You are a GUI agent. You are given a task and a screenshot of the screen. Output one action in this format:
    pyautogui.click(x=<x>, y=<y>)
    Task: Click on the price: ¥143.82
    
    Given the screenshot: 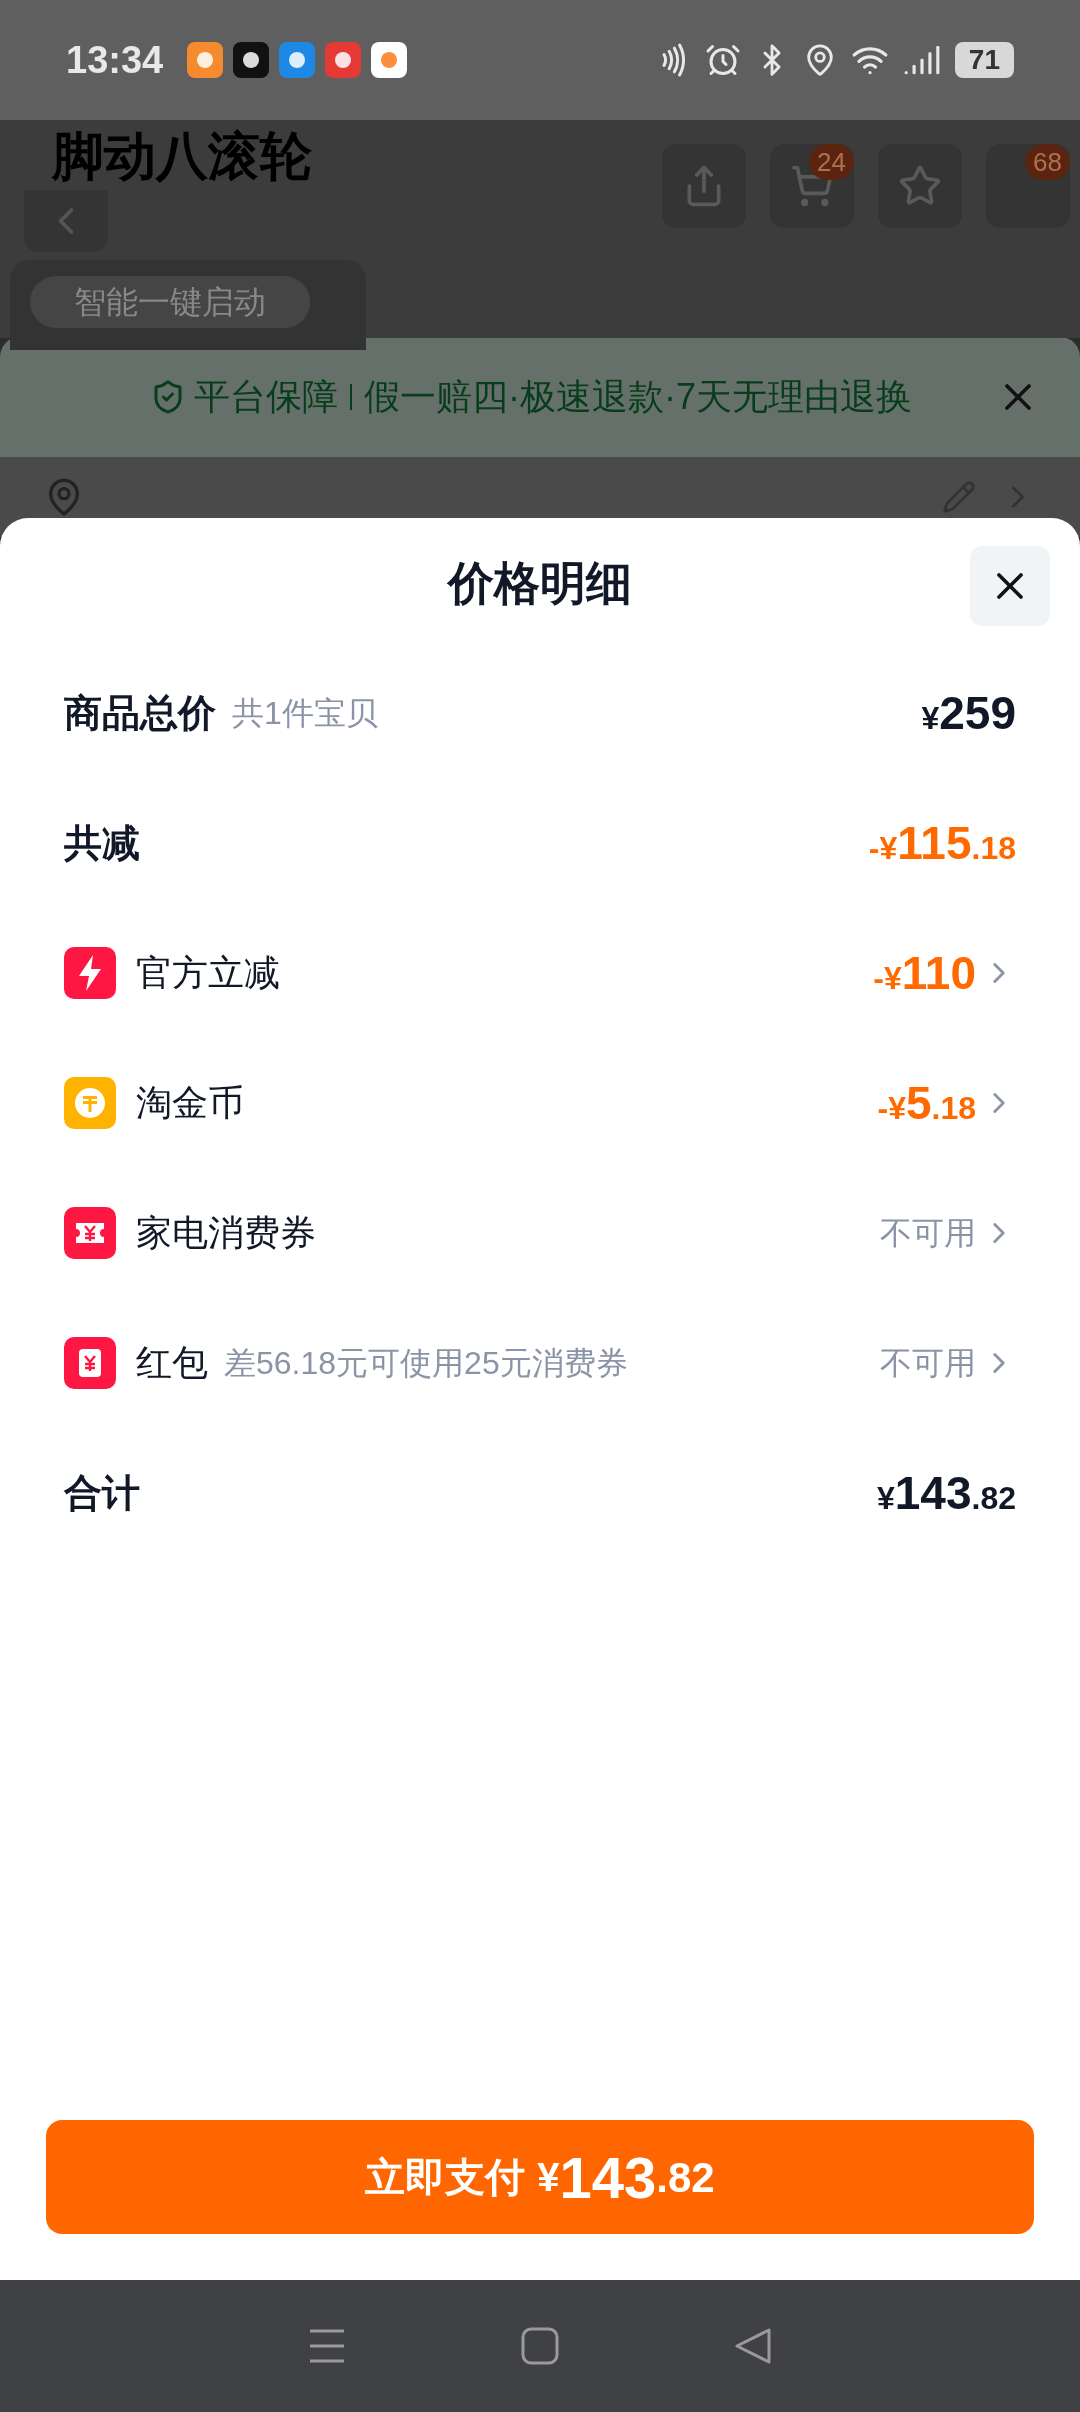 What is the action you would take?
    pyautogui.click(x=946, y=1493)
    